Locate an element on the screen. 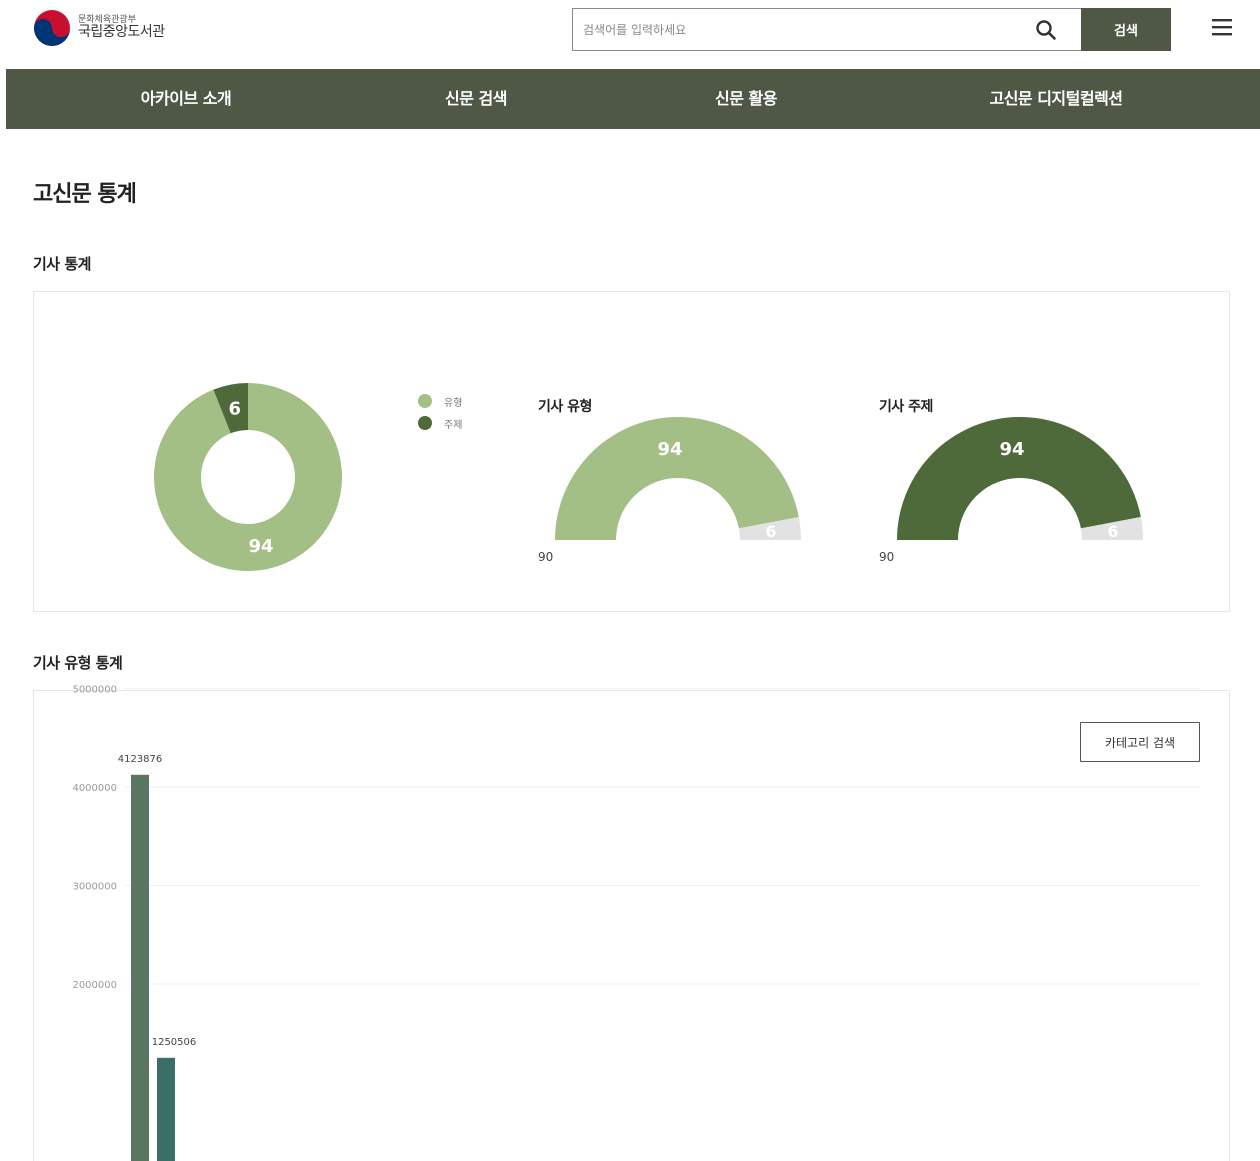  y-tick-label: 4000000 is located at coordinates (94, 788).